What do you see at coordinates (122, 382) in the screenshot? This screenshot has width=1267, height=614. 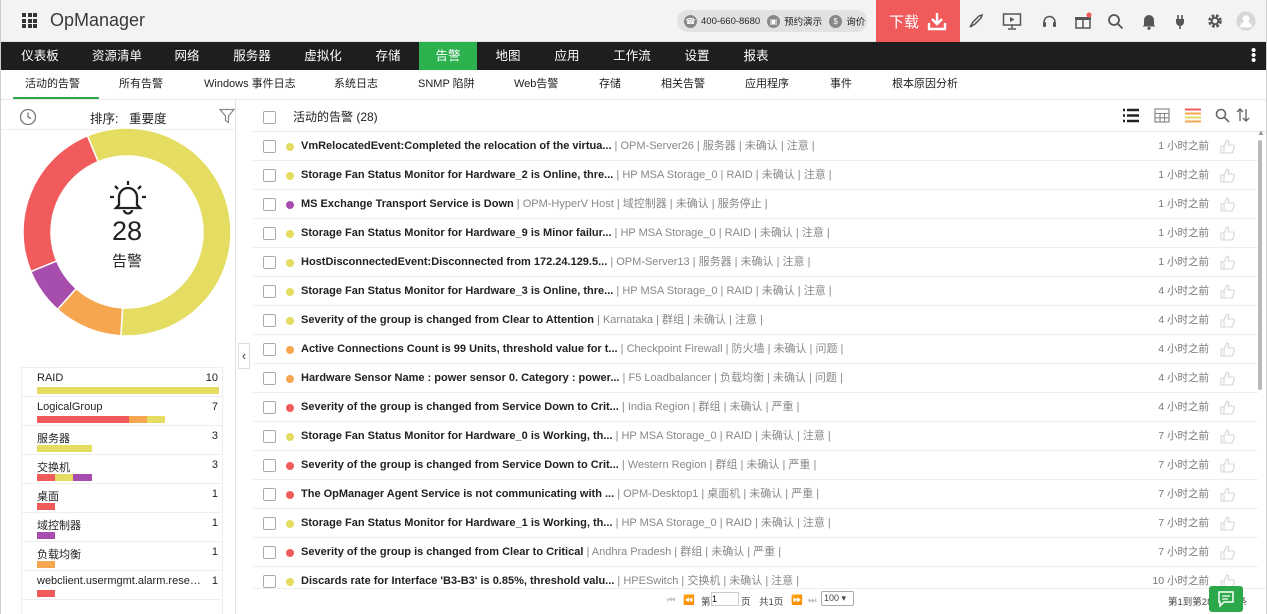 I see `category-row-raid: RAID 10` at bounding box center [122, 382].